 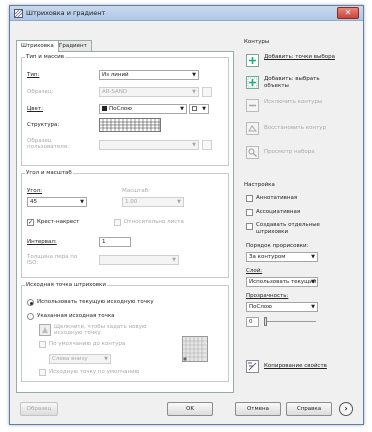 What do you see at coordinates (309, 409) in the screenshot?
I see `help-button: Справка` at bounding box center [309, 409].